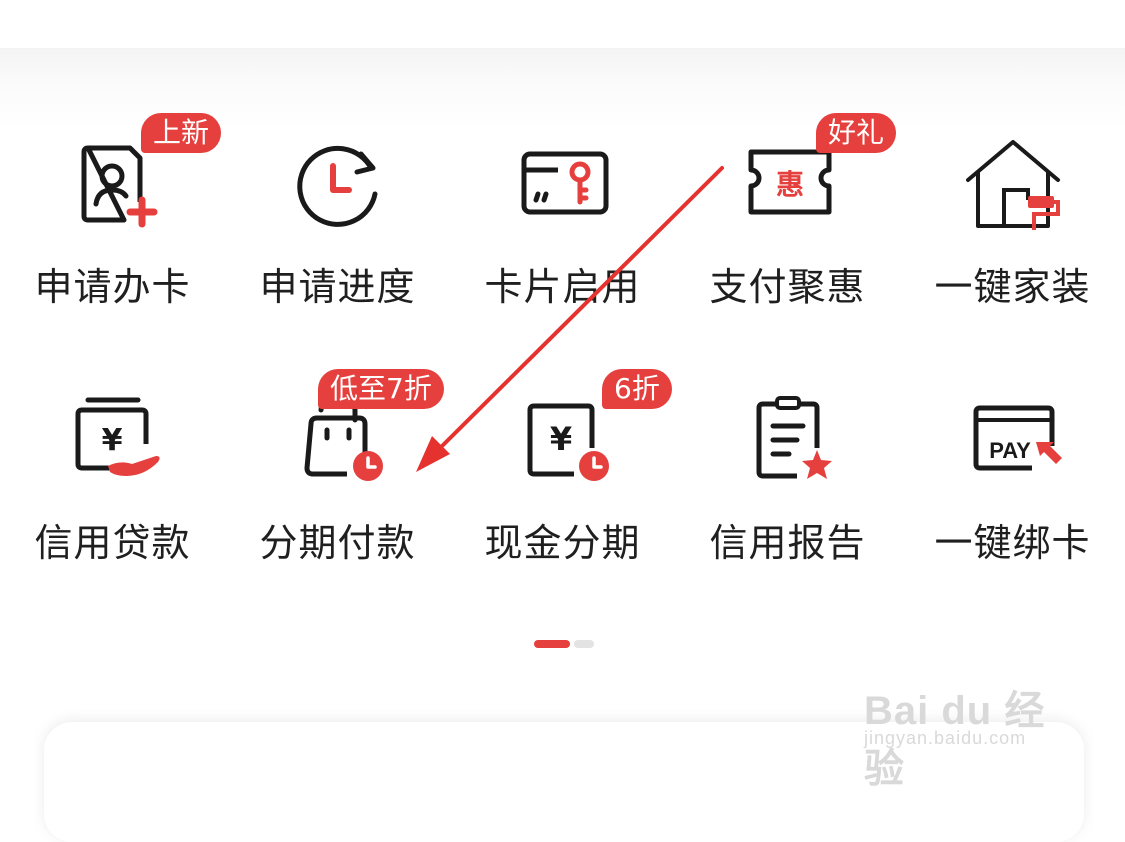 The image size is (1125, 842). Describe the element at coordinates (337, 511) in the screenshot. I see `menu-item-installment-payment: 分期付款` at that location.